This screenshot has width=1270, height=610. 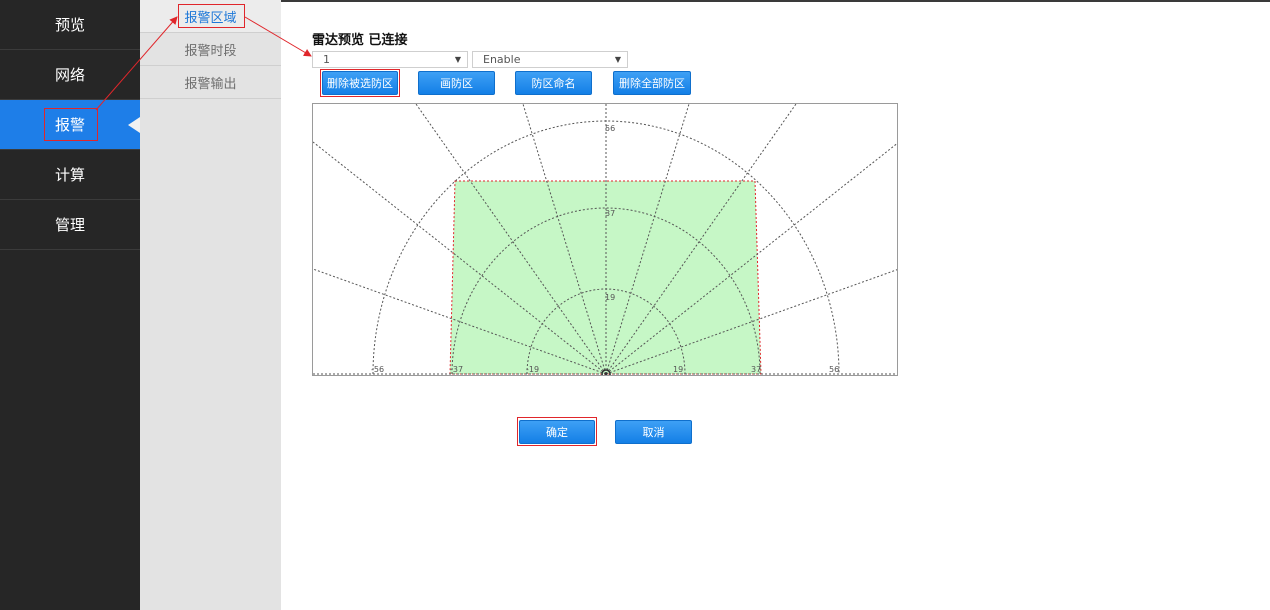 I want to click on annotation-box-delete-selected, so click(x=360, y=83).